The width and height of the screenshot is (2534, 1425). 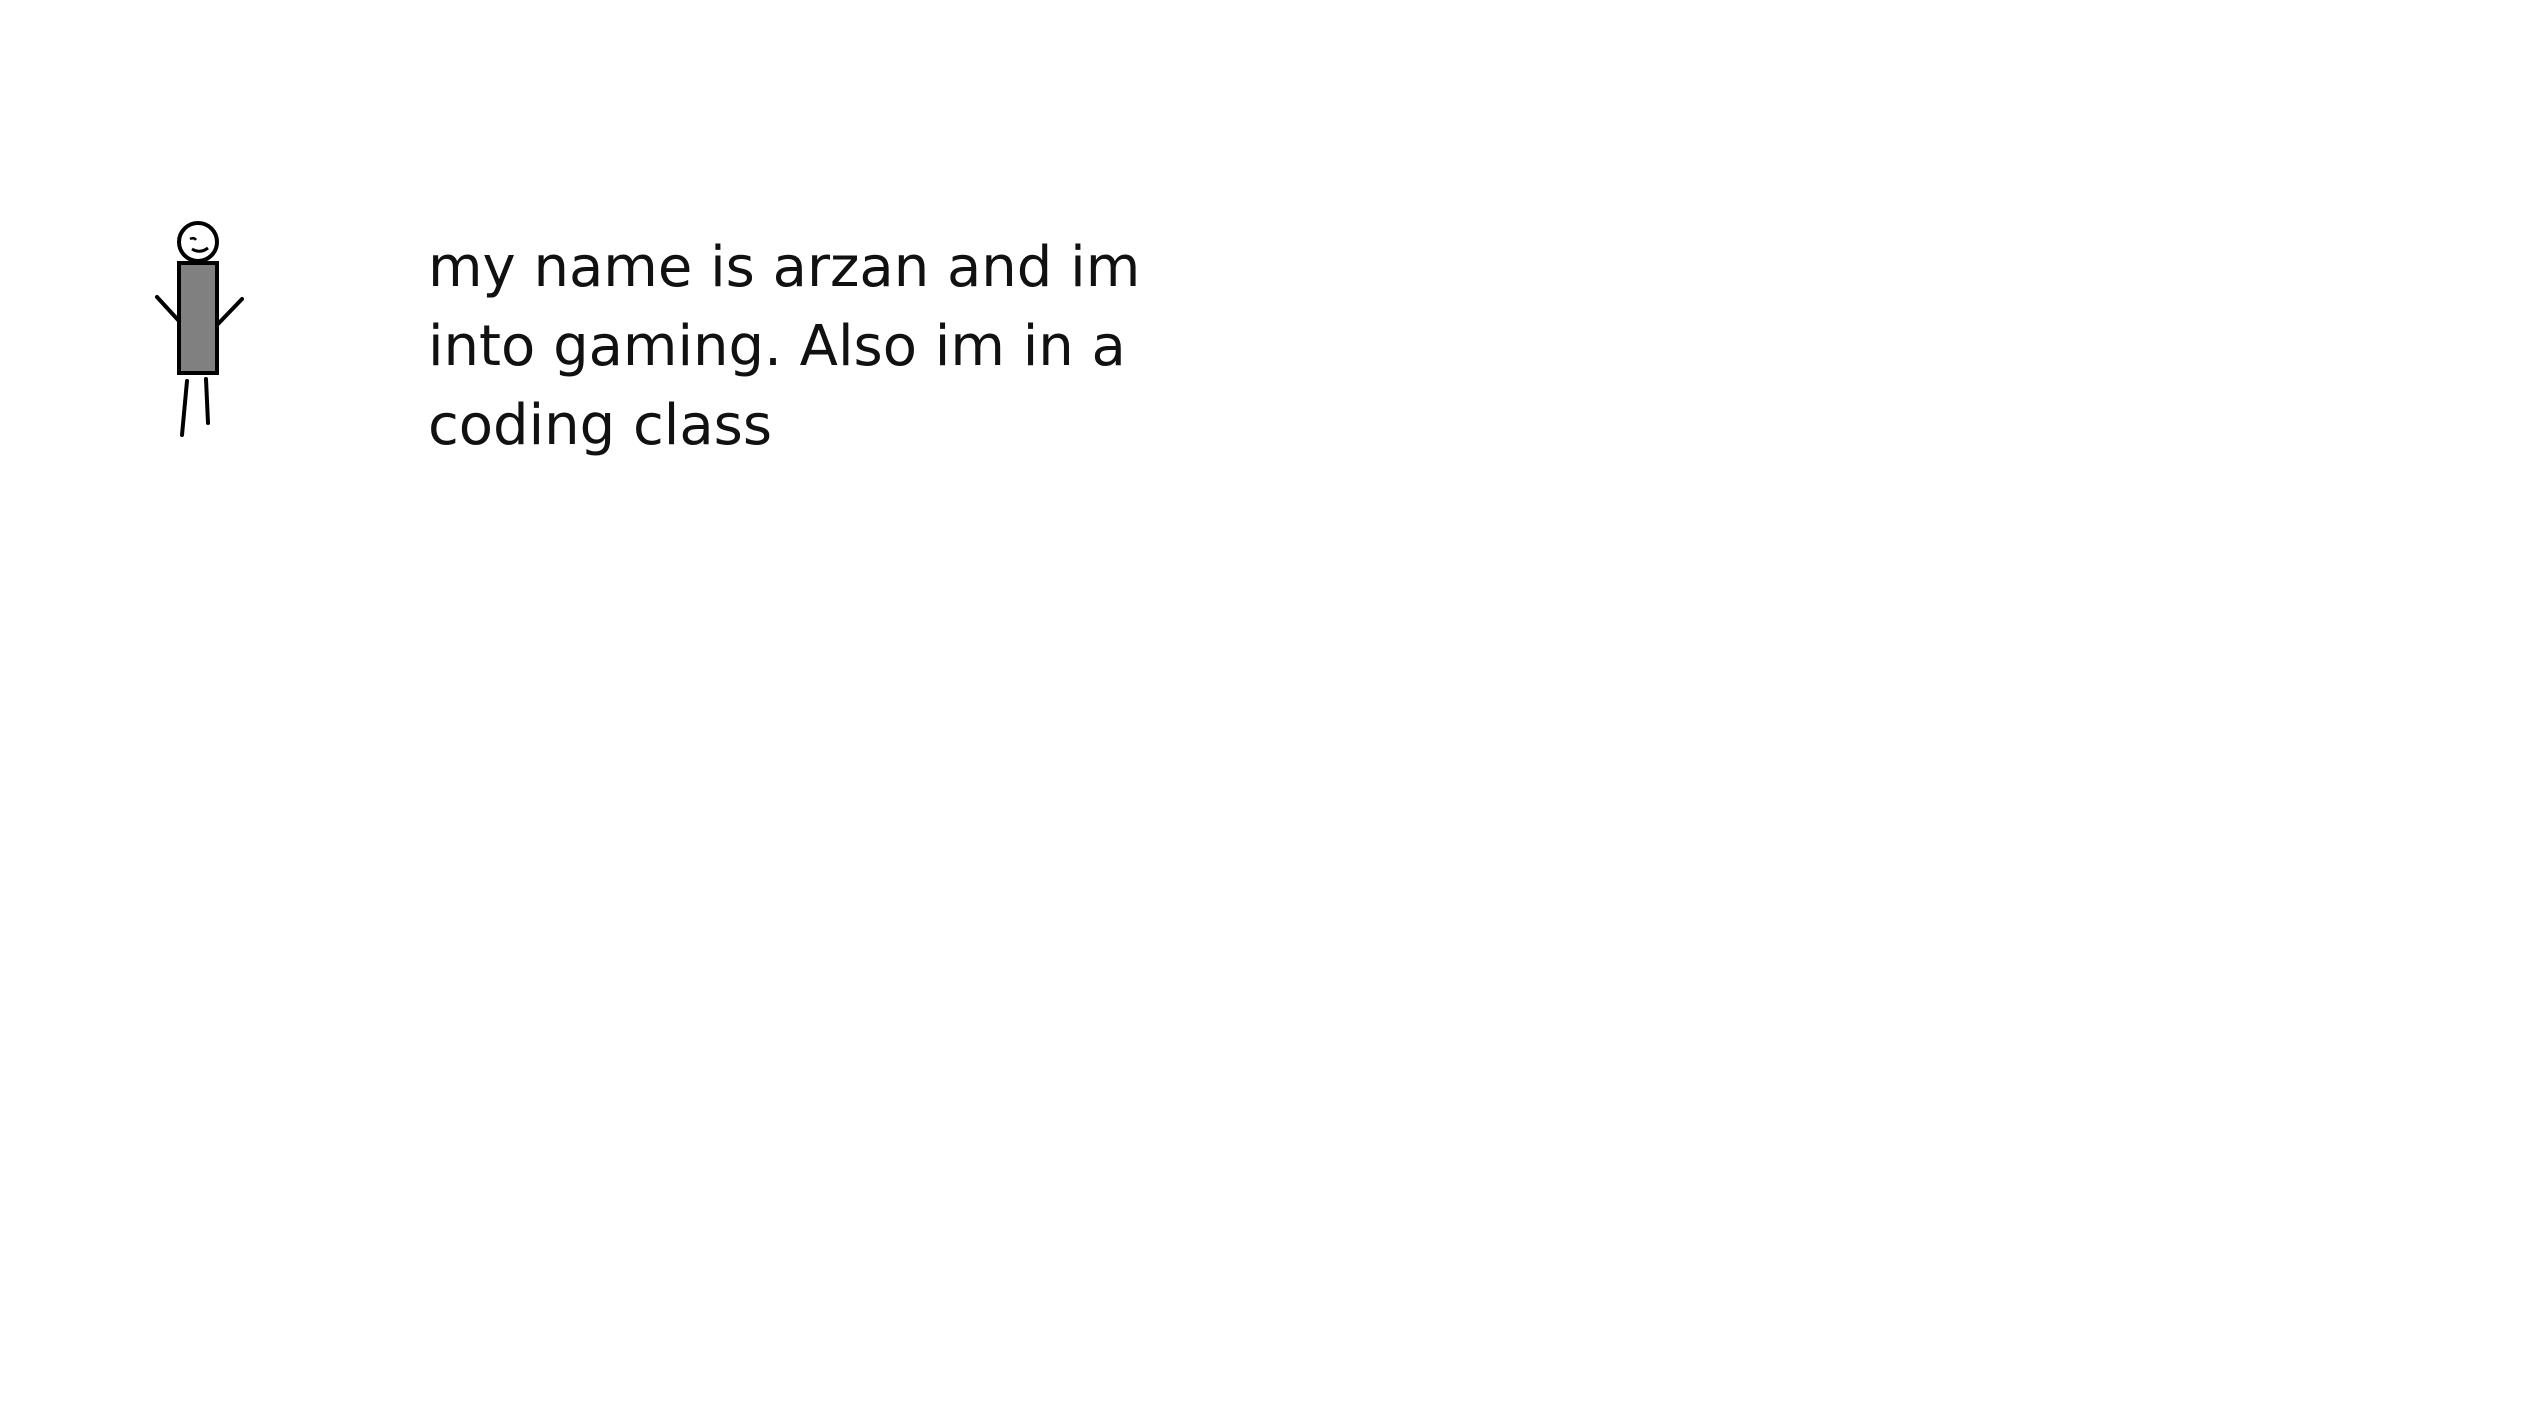 I want to click on figure-left-leg, so click(x=184, y=408).